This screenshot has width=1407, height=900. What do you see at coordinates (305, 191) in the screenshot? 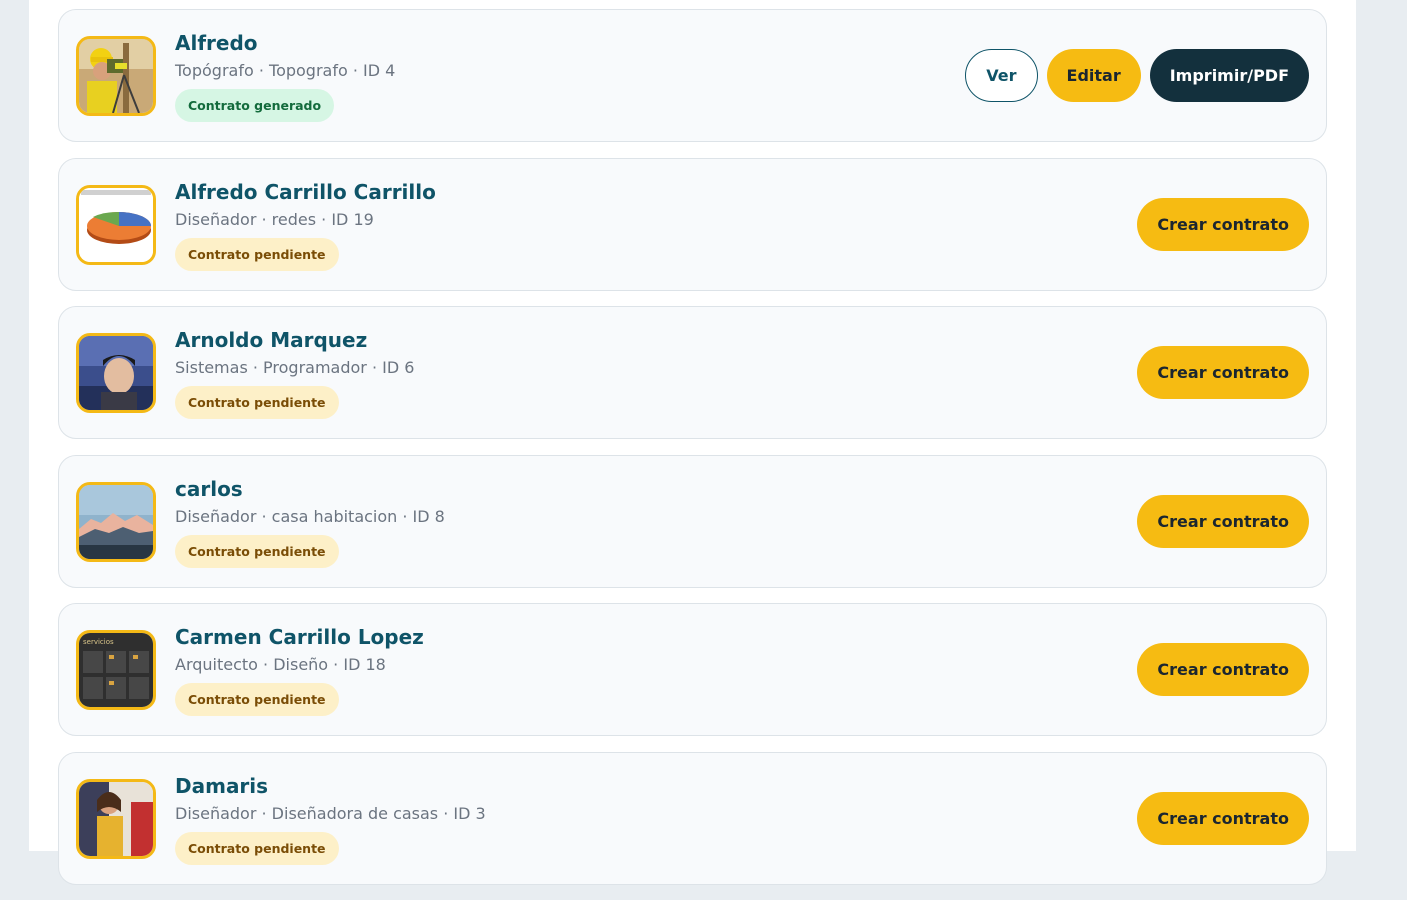
I see `employee-name: Alfredo Carrillo Carrillo` at bounding box center [305, 191].